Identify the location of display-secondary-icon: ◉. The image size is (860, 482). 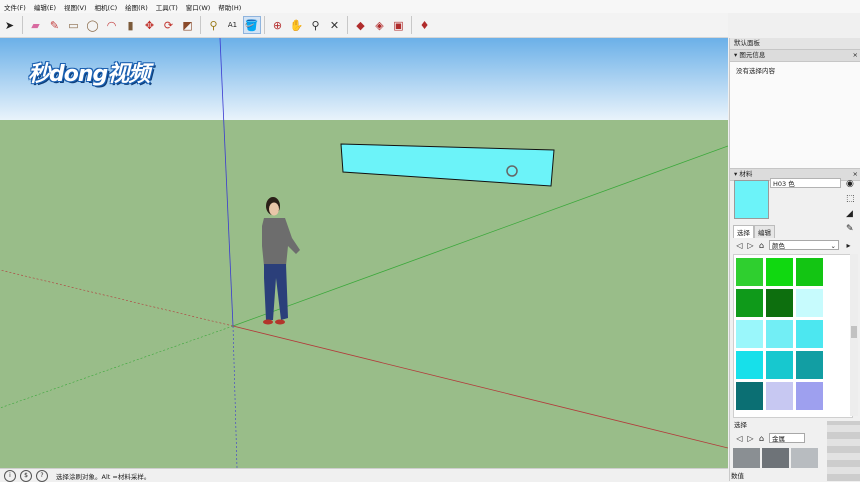
(850, 184).